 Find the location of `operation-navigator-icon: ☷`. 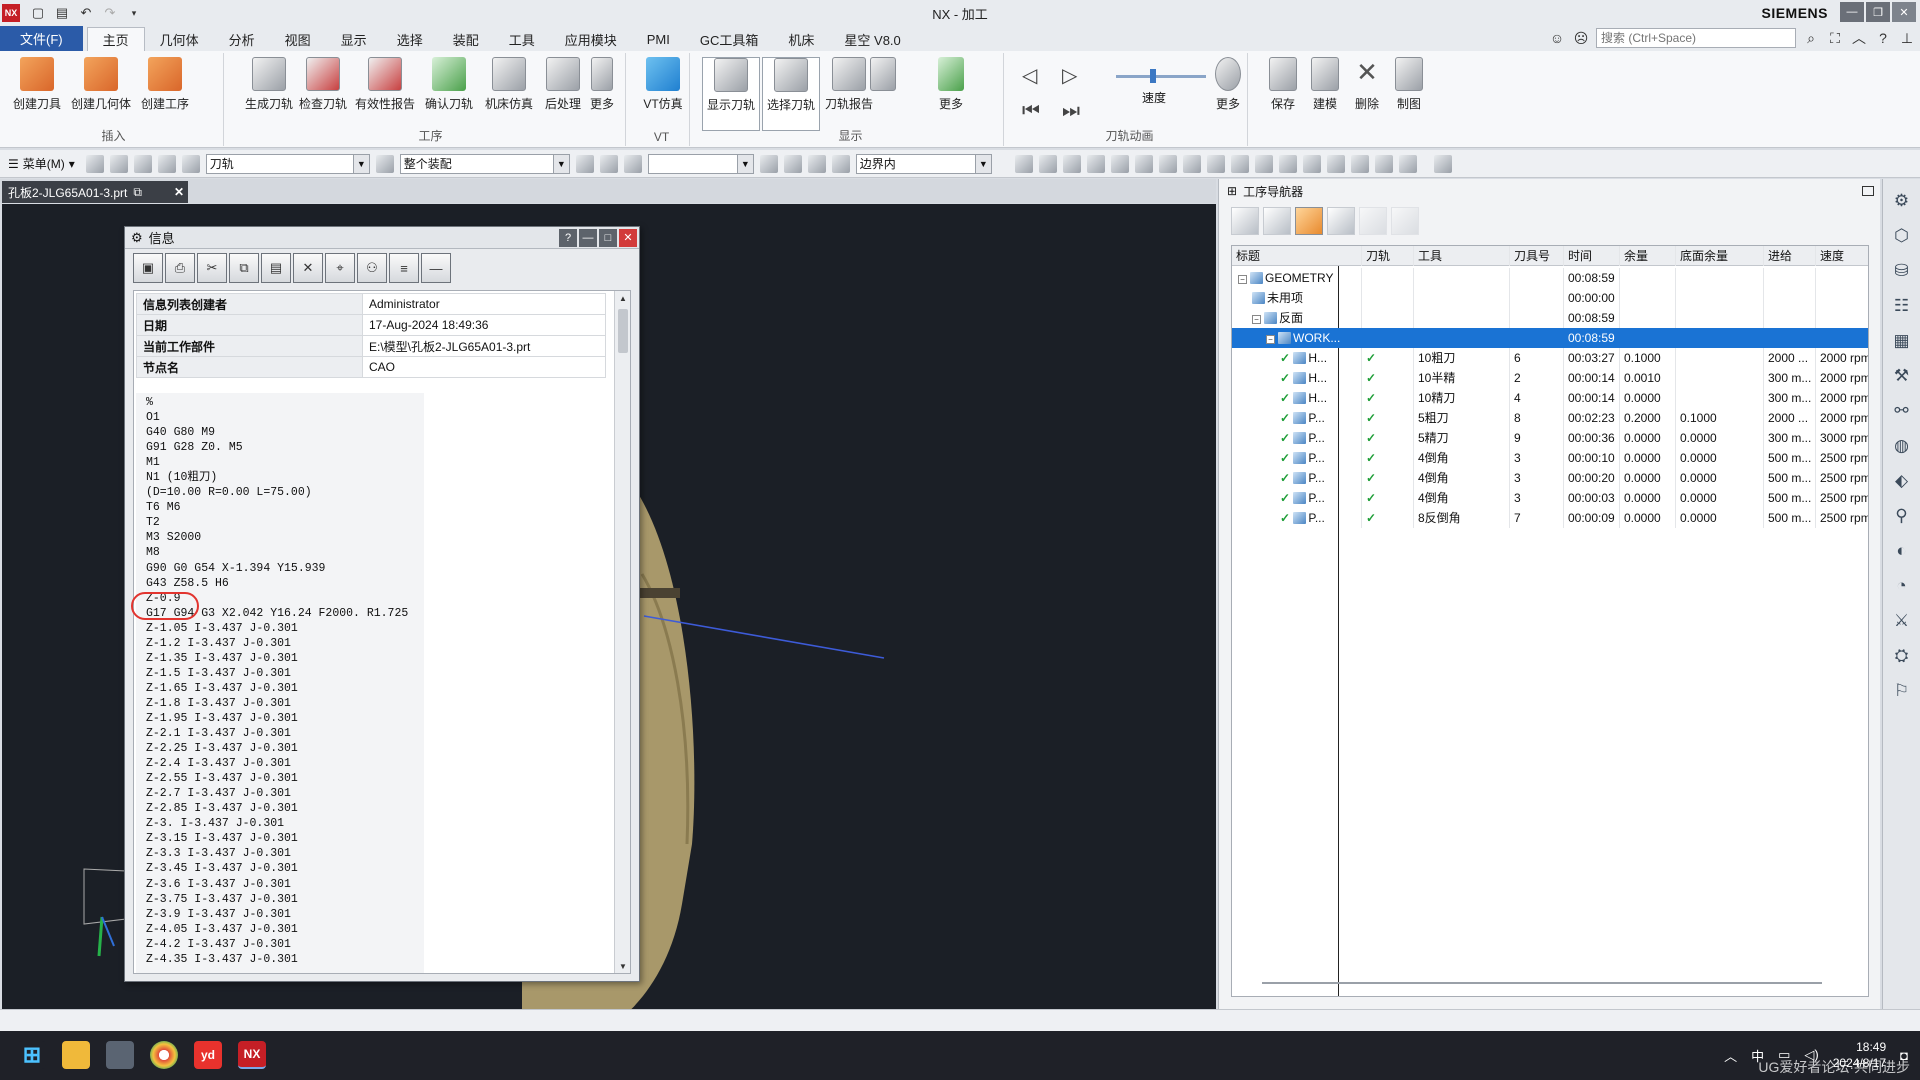

operation-navigator-icon: ☷ is located at coordinates (1902, 306).